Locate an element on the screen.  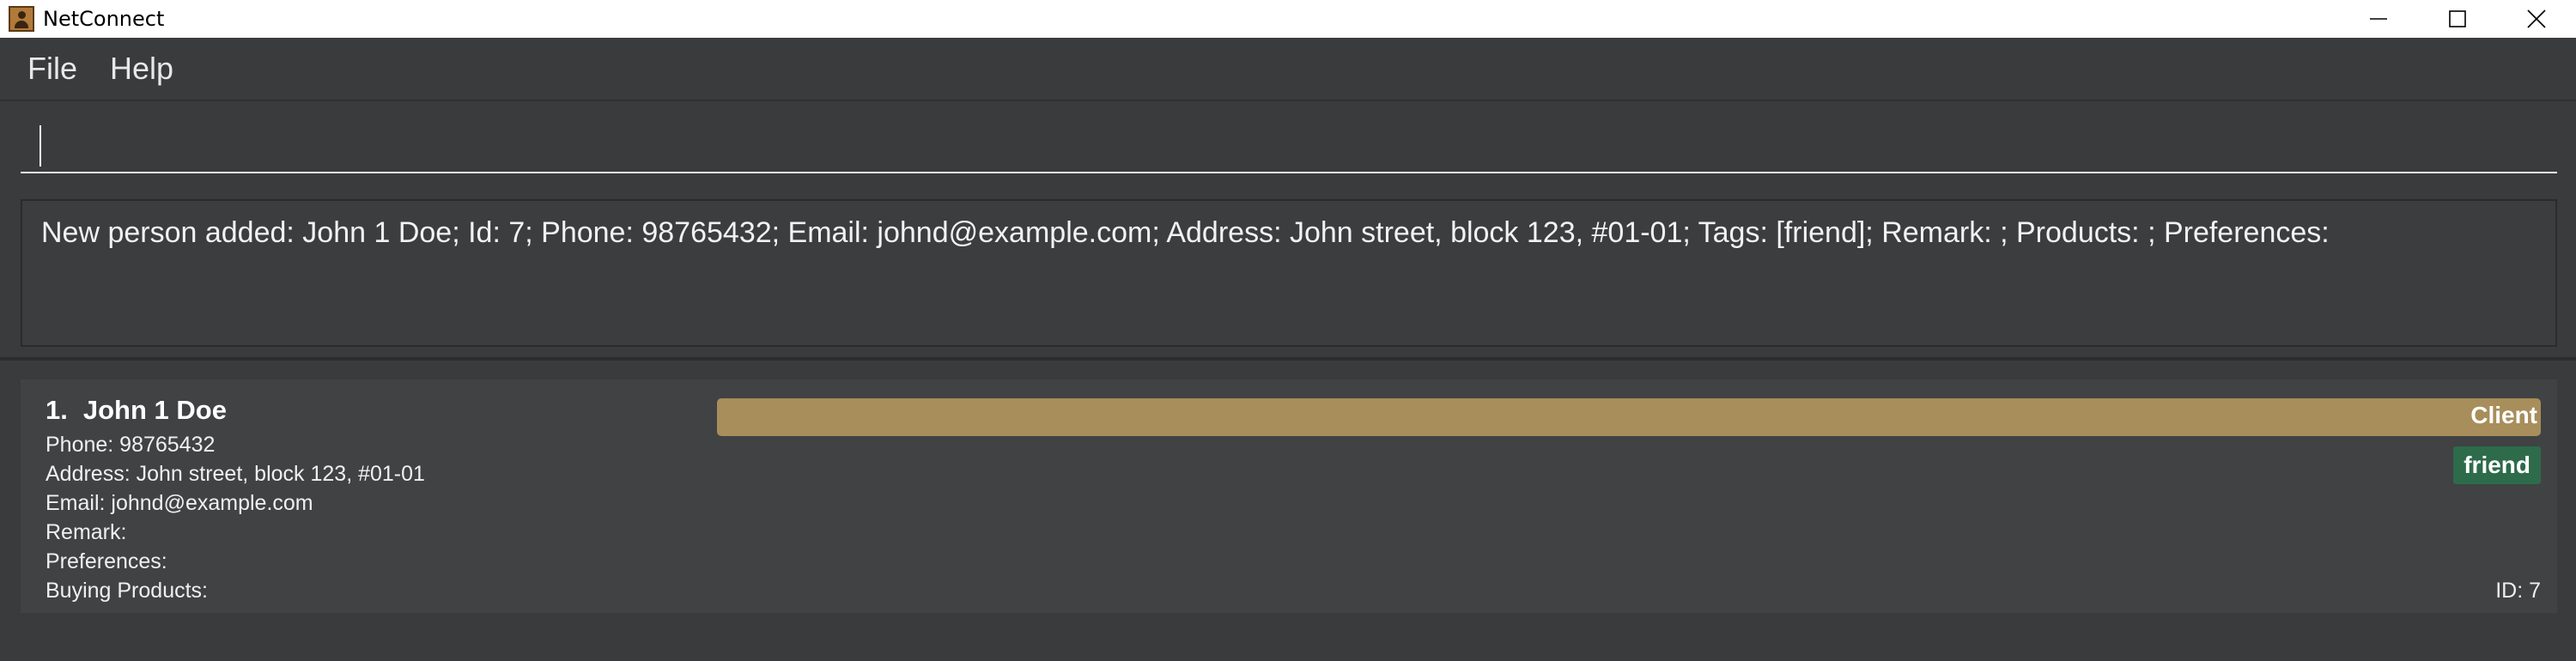
close-icon is located at coordinates (2536, 18).